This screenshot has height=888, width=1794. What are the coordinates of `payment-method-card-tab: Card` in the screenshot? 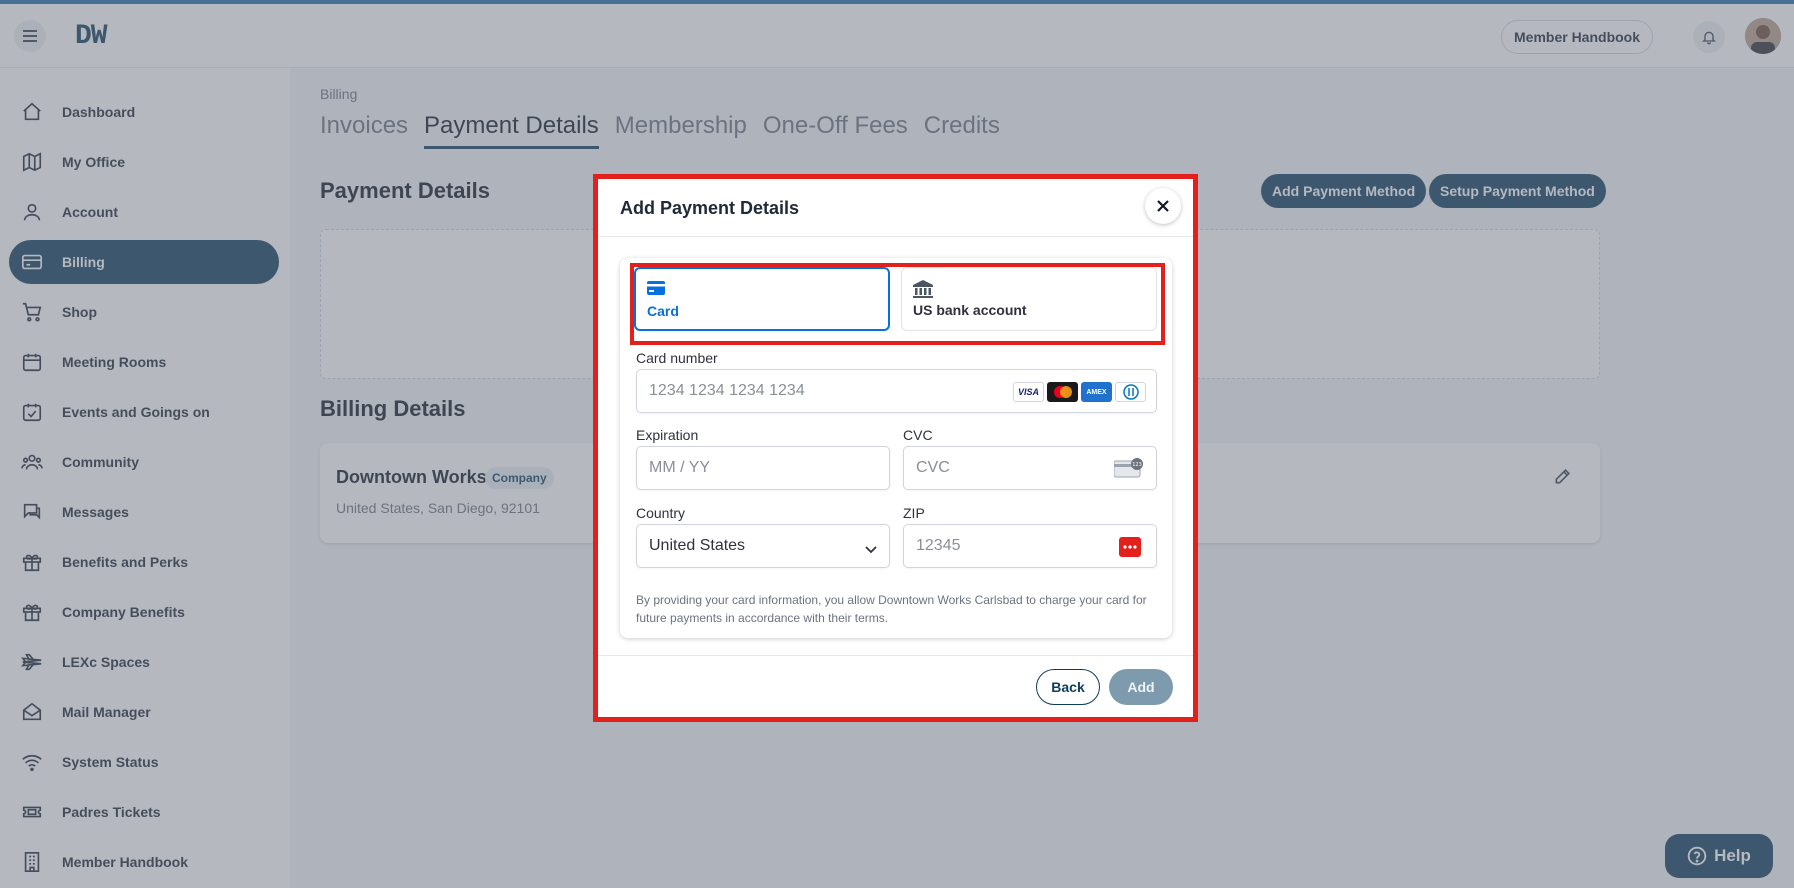 It's located at (762, 299).